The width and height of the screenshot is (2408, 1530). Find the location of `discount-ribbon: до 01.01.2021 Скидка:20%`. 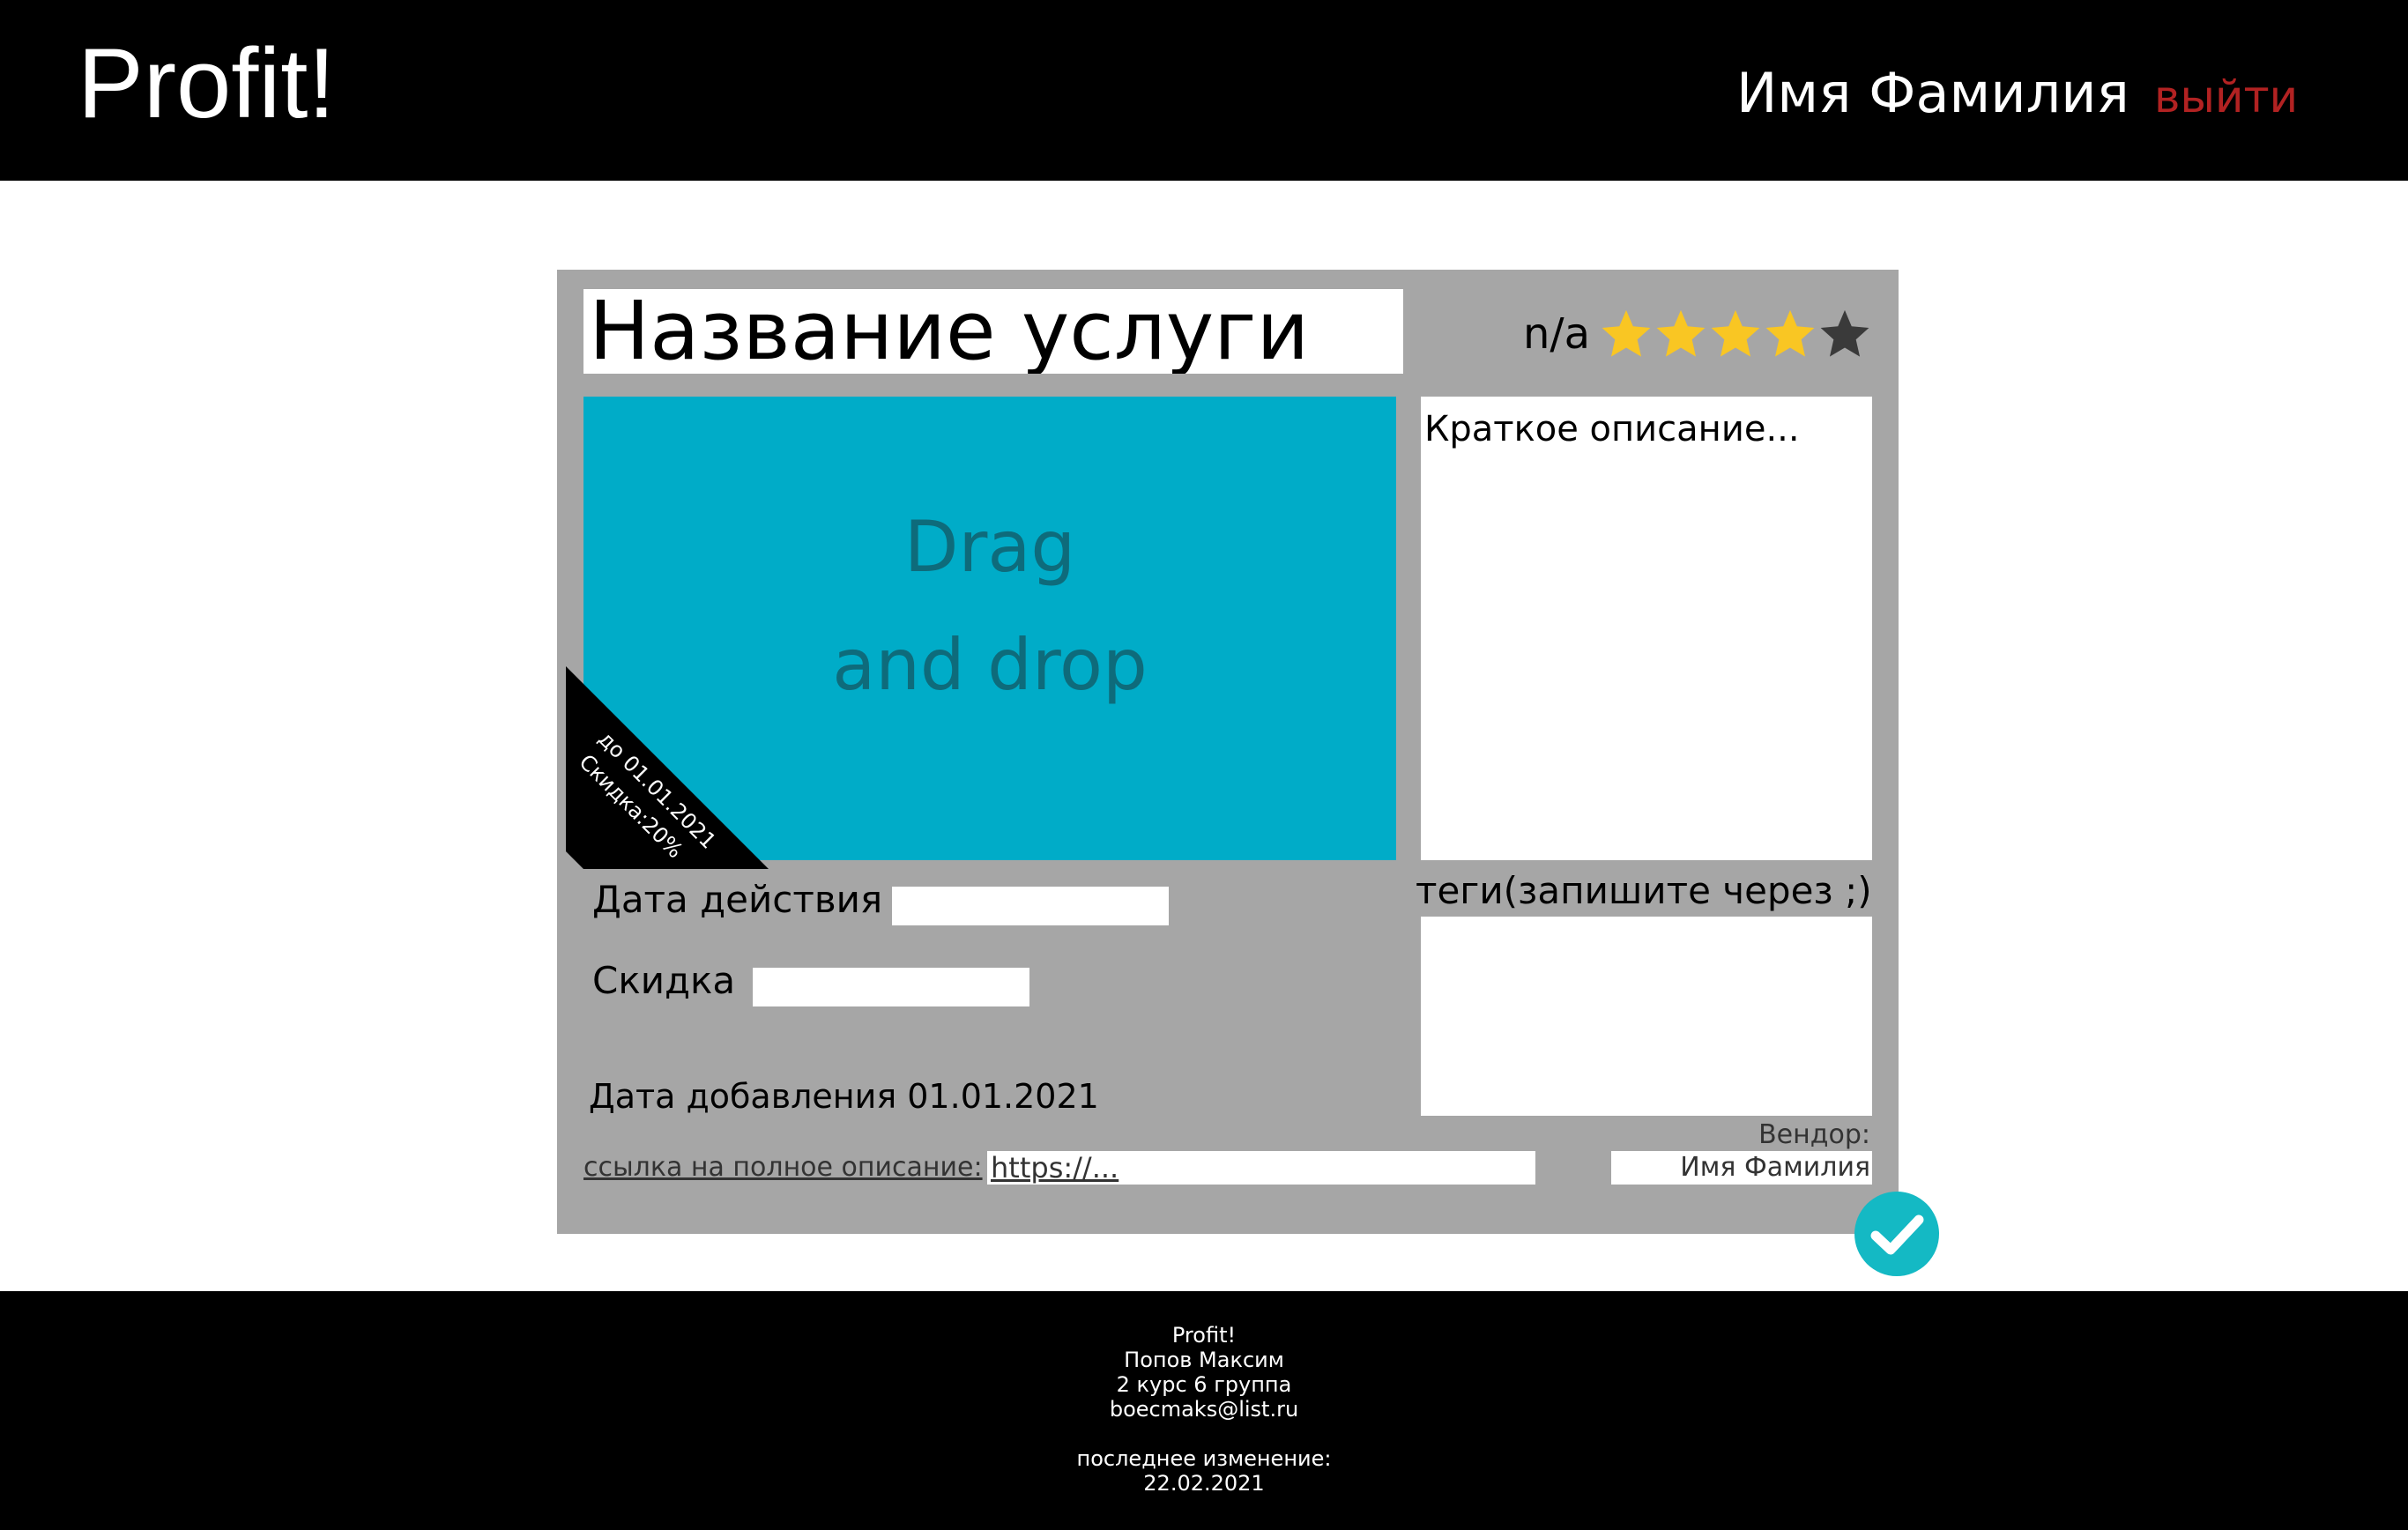

discount-ribbon: до 01.01.2021 Скидка:20% is located at coordinates (667, 767).